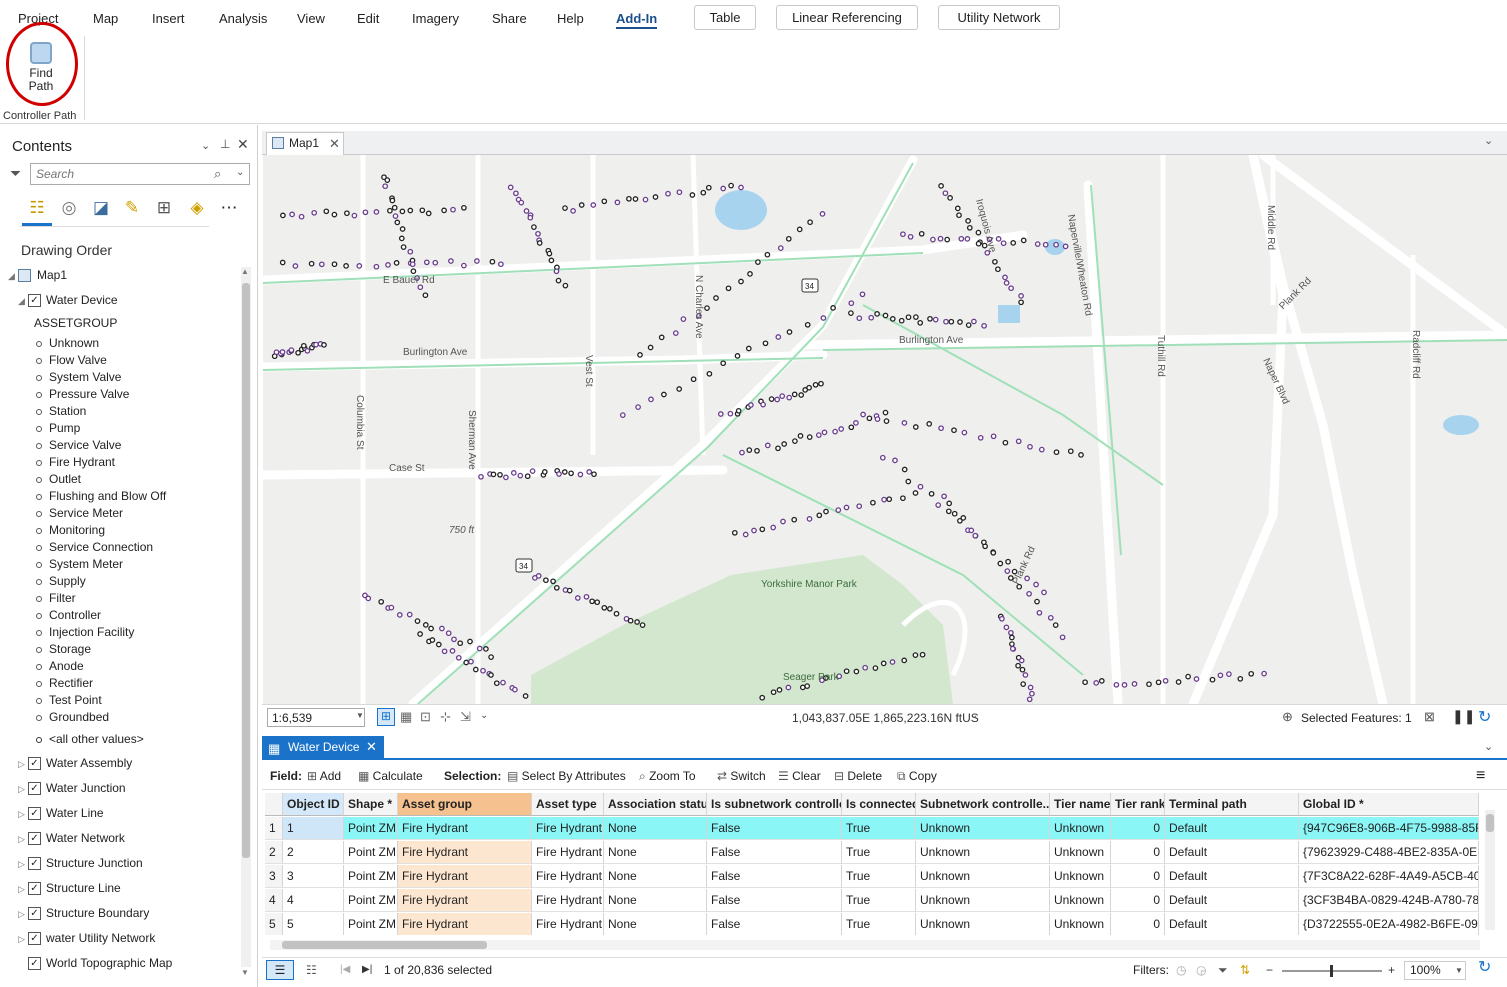 This screenshot has height=987, width=1507. What do you see at coordinates (1490, 870) in the screenshot?
I see `grid-vertical-scrollbar` at bounding box center [1490, 870].